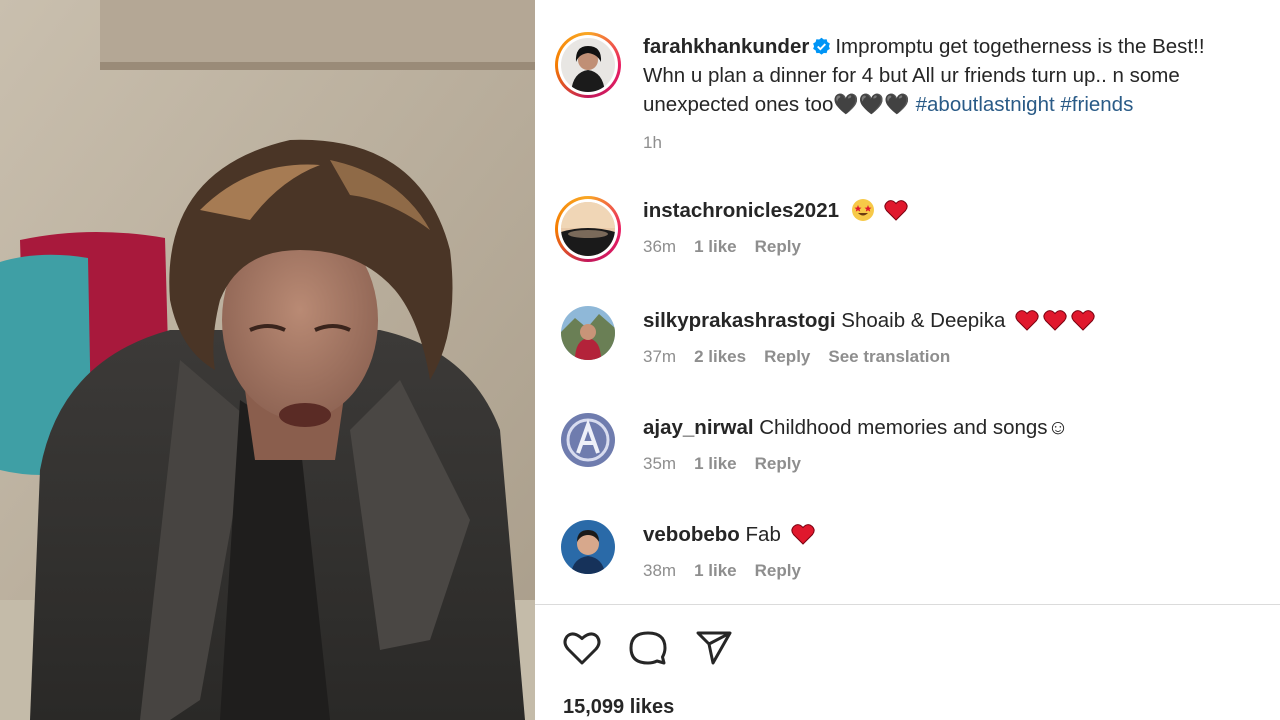 The height and width of the screenshot is (720, 1280). What do you see at coordinates (907, 604) in the screenshot?
I see `section-divider` at bounding box center [907, 604].